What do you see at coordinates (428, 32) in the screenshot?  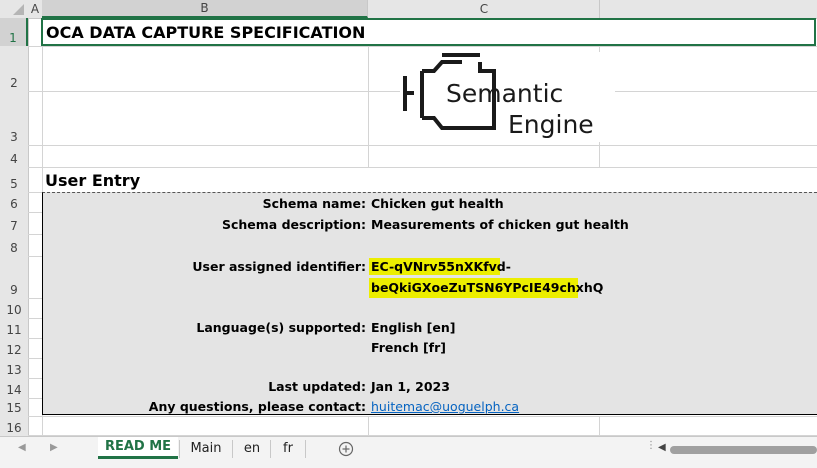 I see `title-cell: OCA DATA CAPTURE SPECIFICATION` at bounding box center [428, 32].